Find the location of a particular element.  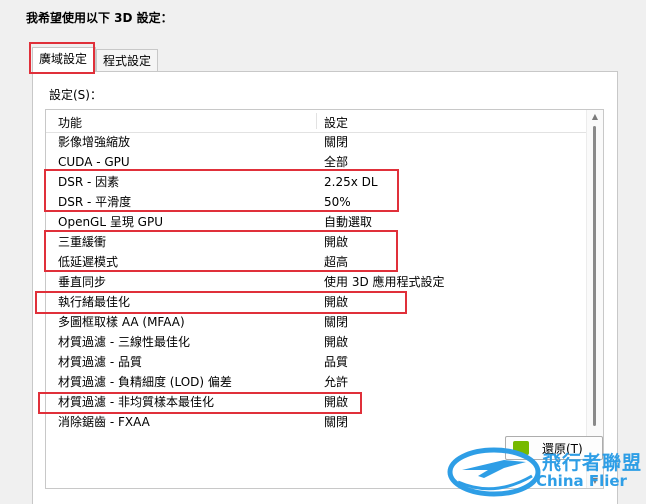

column-separator is located at coordinates (316, 121).